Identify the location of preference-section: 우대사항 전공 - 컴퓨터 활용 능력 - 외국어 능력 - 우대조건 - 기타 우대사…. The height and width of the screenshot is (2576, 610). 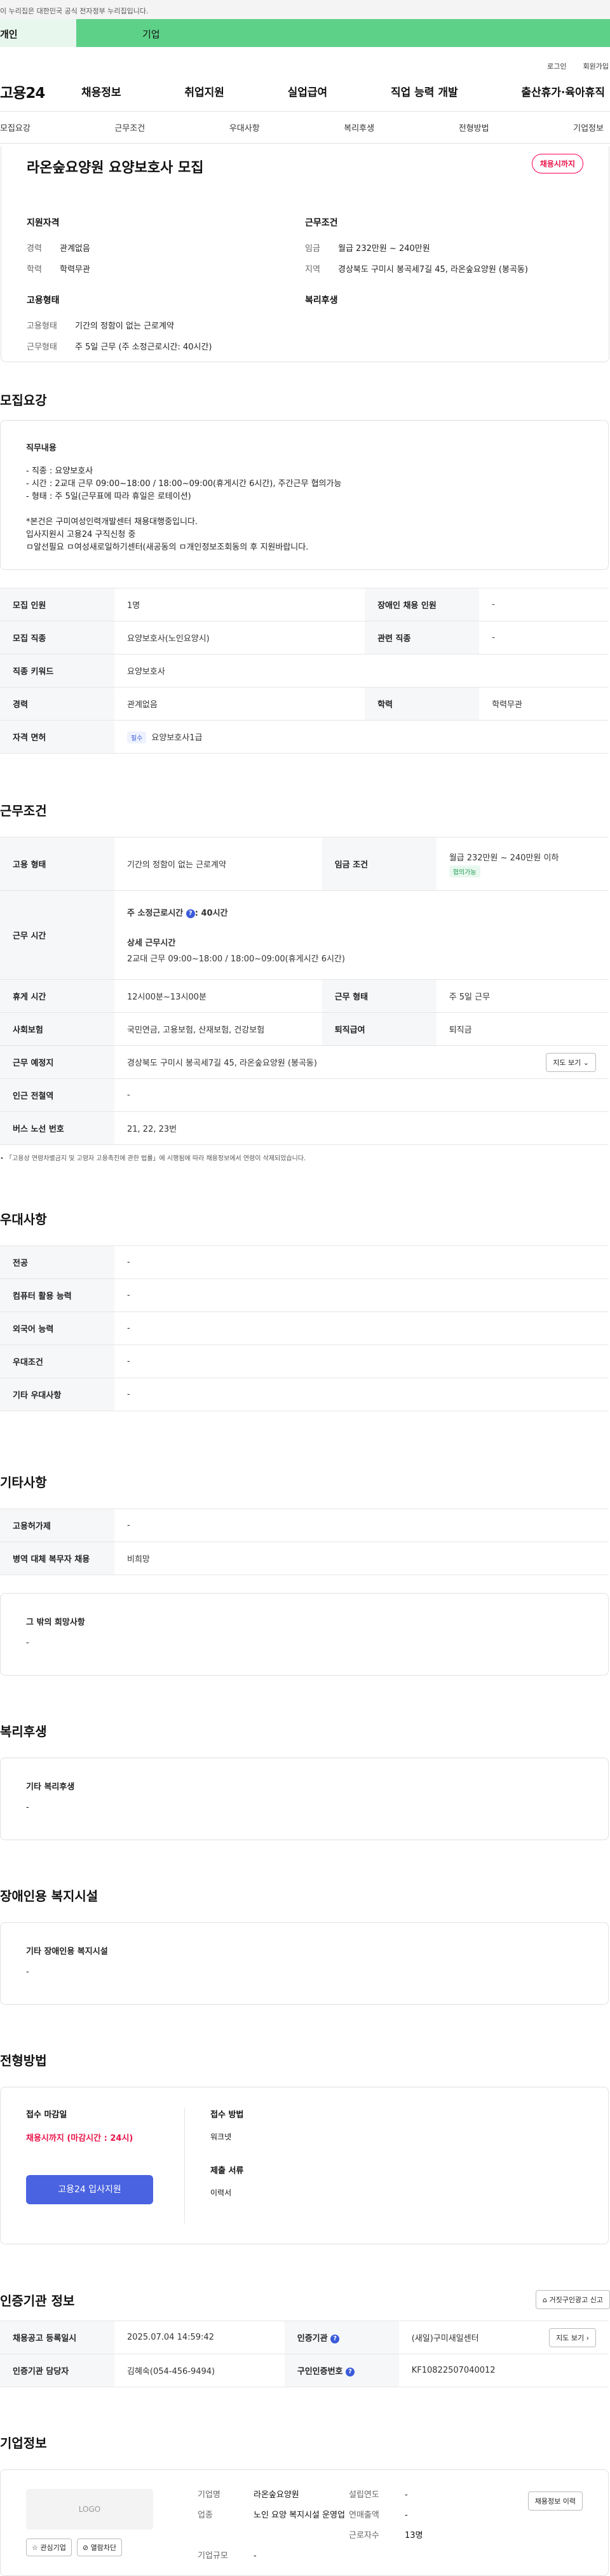
(305, 1310).